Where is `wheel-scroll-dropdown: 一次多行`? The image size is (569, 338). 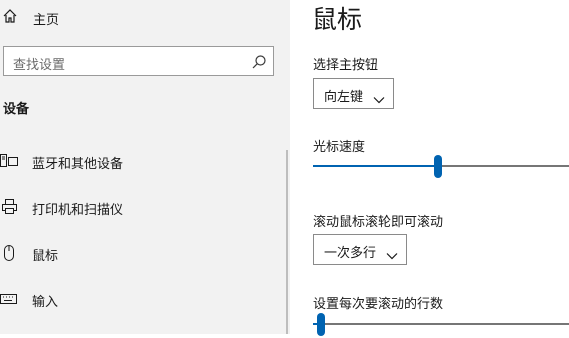 wheel-scroll-dropdown: 一次多行 is located at coordinates (360, 249).